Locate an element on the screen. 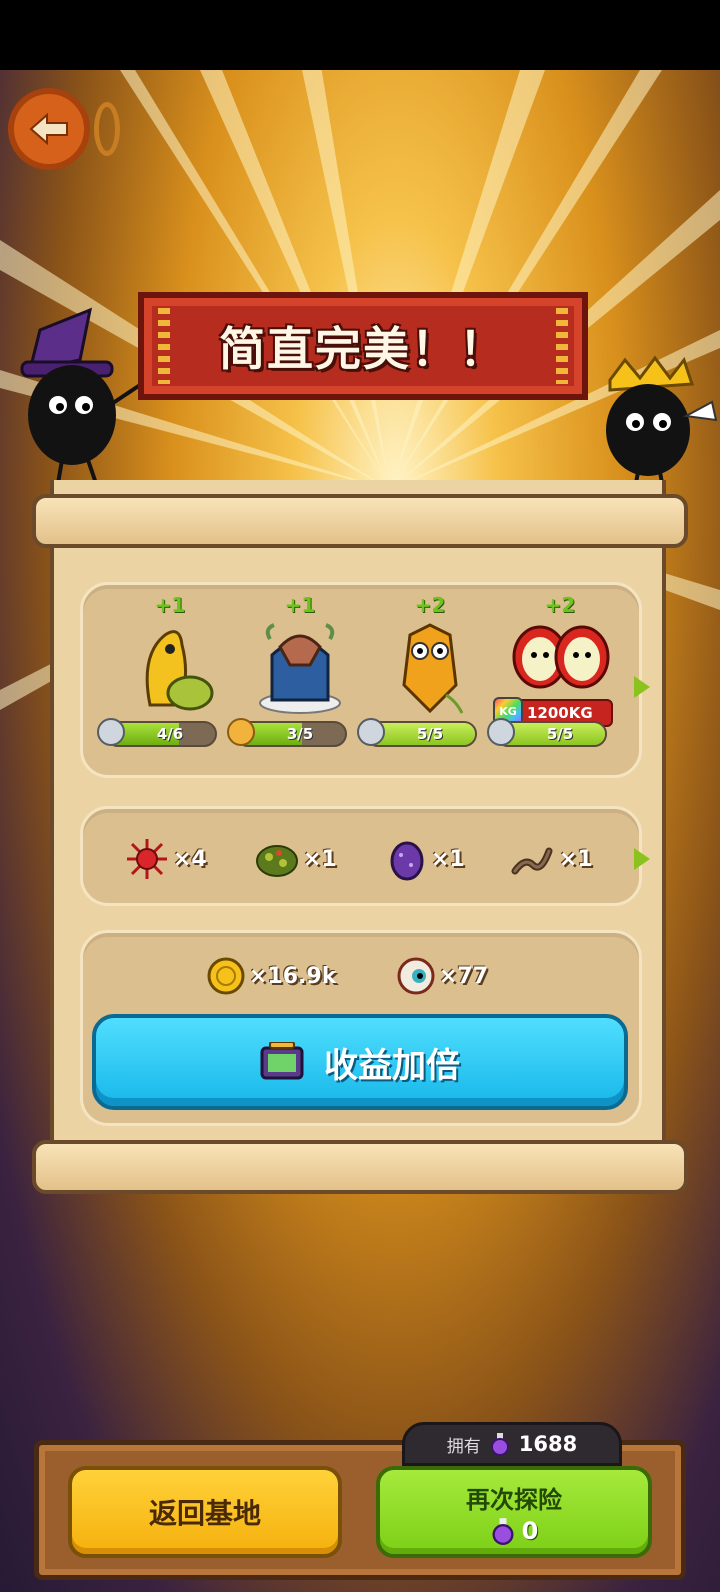 The height and width of the screenshot is (1592, 720). back-button is located at coordinates (49, 129).